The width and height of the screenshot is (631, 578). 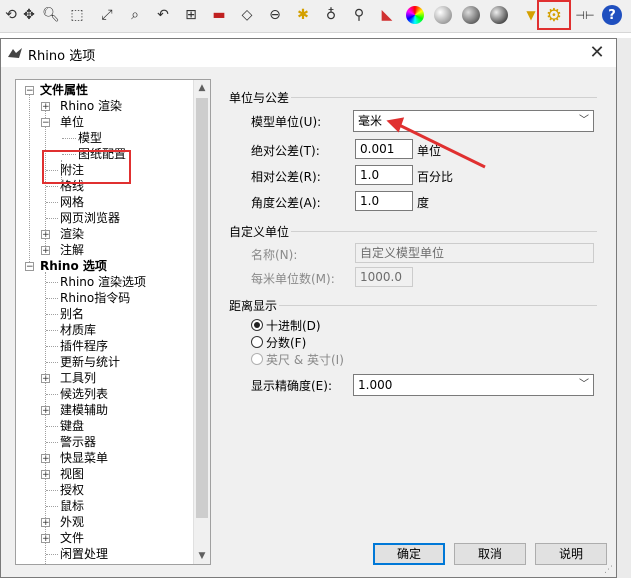 I want to click on decimal-radio, so click(x=257, y=325).